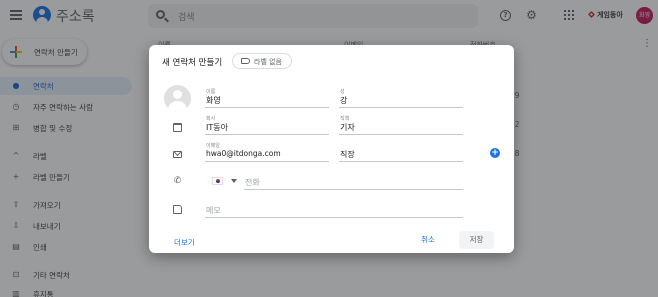  What do you see at coordinates (234, 181) in the screenshot?
I see `chevron-down-icon` at bounding box center [234, 181].